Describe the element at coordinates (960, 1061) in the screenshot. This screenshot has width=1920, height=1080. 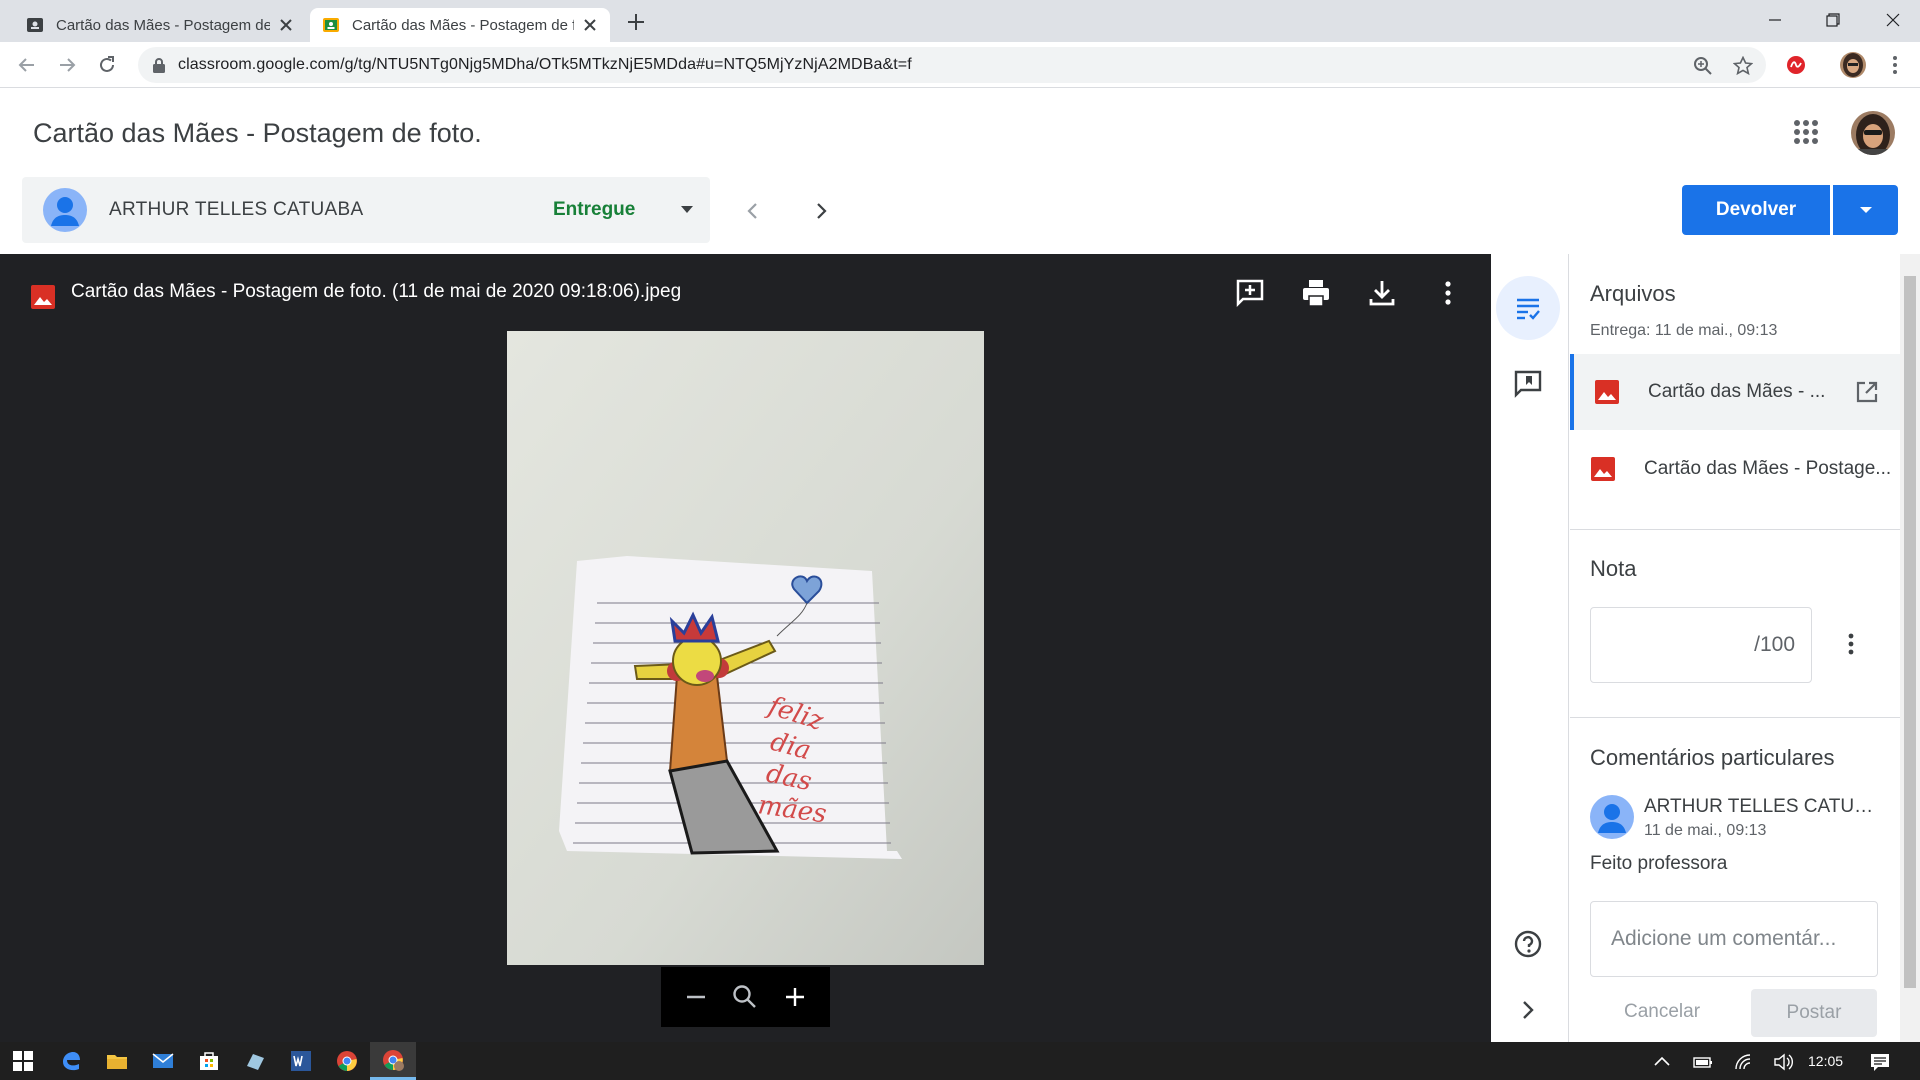
I see `windows-taskbar: 12:05` at that location.